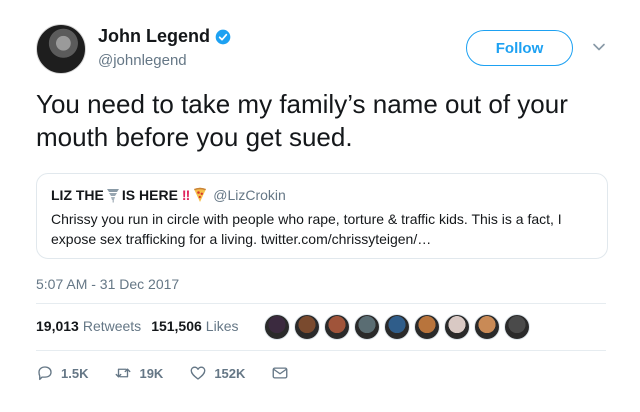 The width and height of the screenshot is (640, 412). What do you see at coordinates (176, 326) in the screenshot?
I see `likes-count: 151,506` at bounding box center [176, 326].